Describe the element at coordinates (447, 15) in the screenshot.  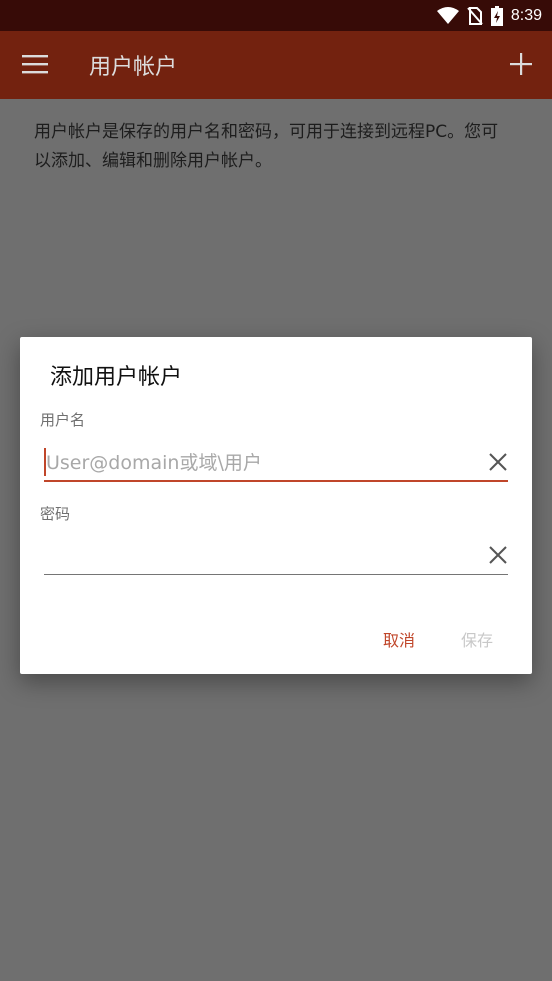
I see `wifi-icon` at that location.